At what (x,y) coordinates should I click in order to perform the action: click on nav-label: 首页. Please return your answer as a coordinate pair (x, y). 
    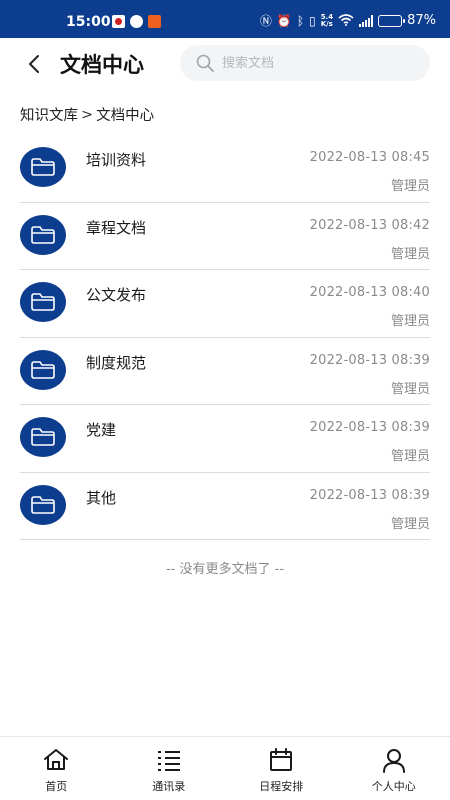
    Looking at the image, I should click on (56, 786).